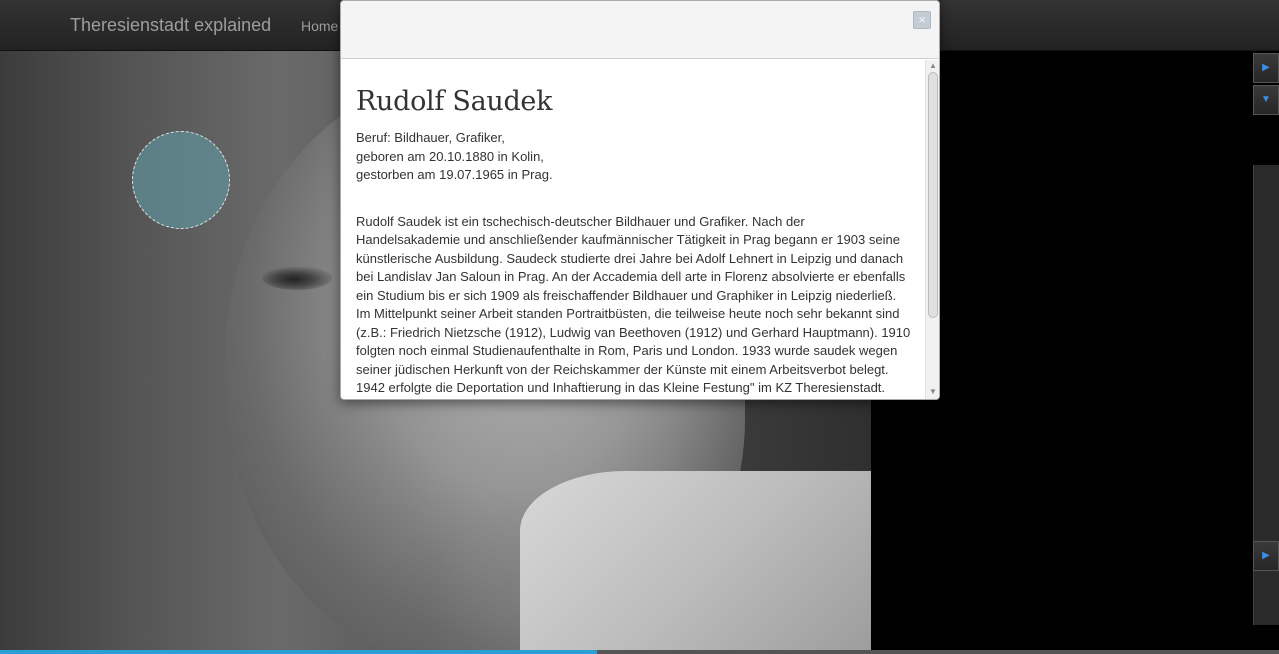  Describe the element at coordinates (170, 25) in the screenshot. I see `brand-link: Theresienstadt explained` at that location.